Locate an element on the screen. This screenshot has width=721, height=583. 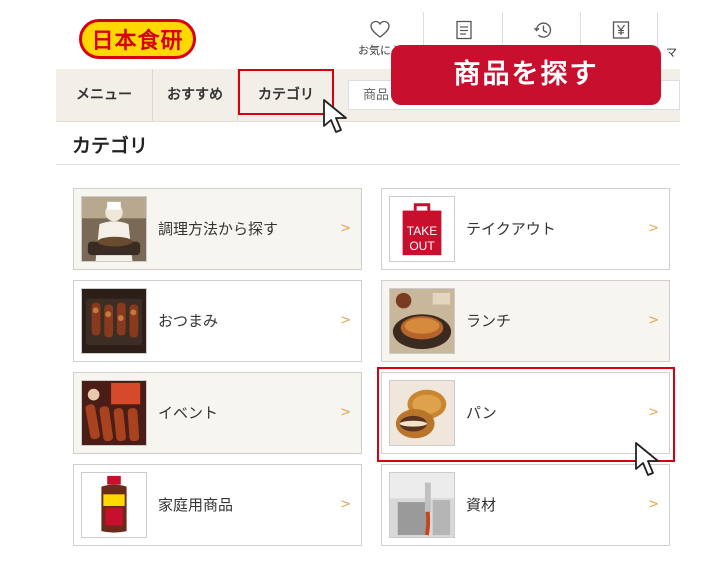
takeout-thumb-text-line2: OUT is located at coordinates (422, 246).